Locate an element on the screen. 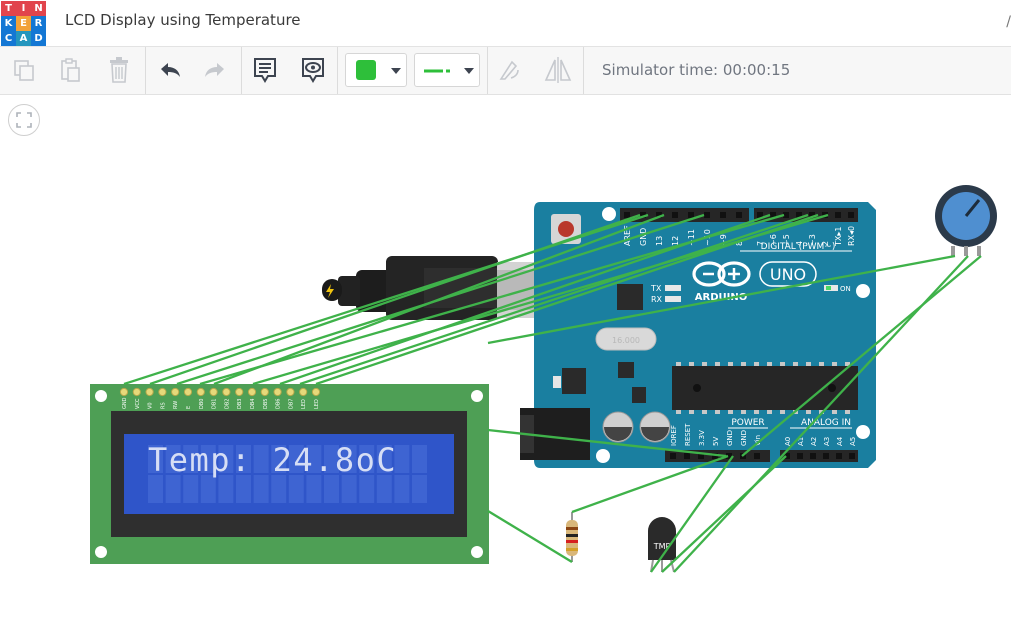  undo-button is located at coordinates (170, 70).